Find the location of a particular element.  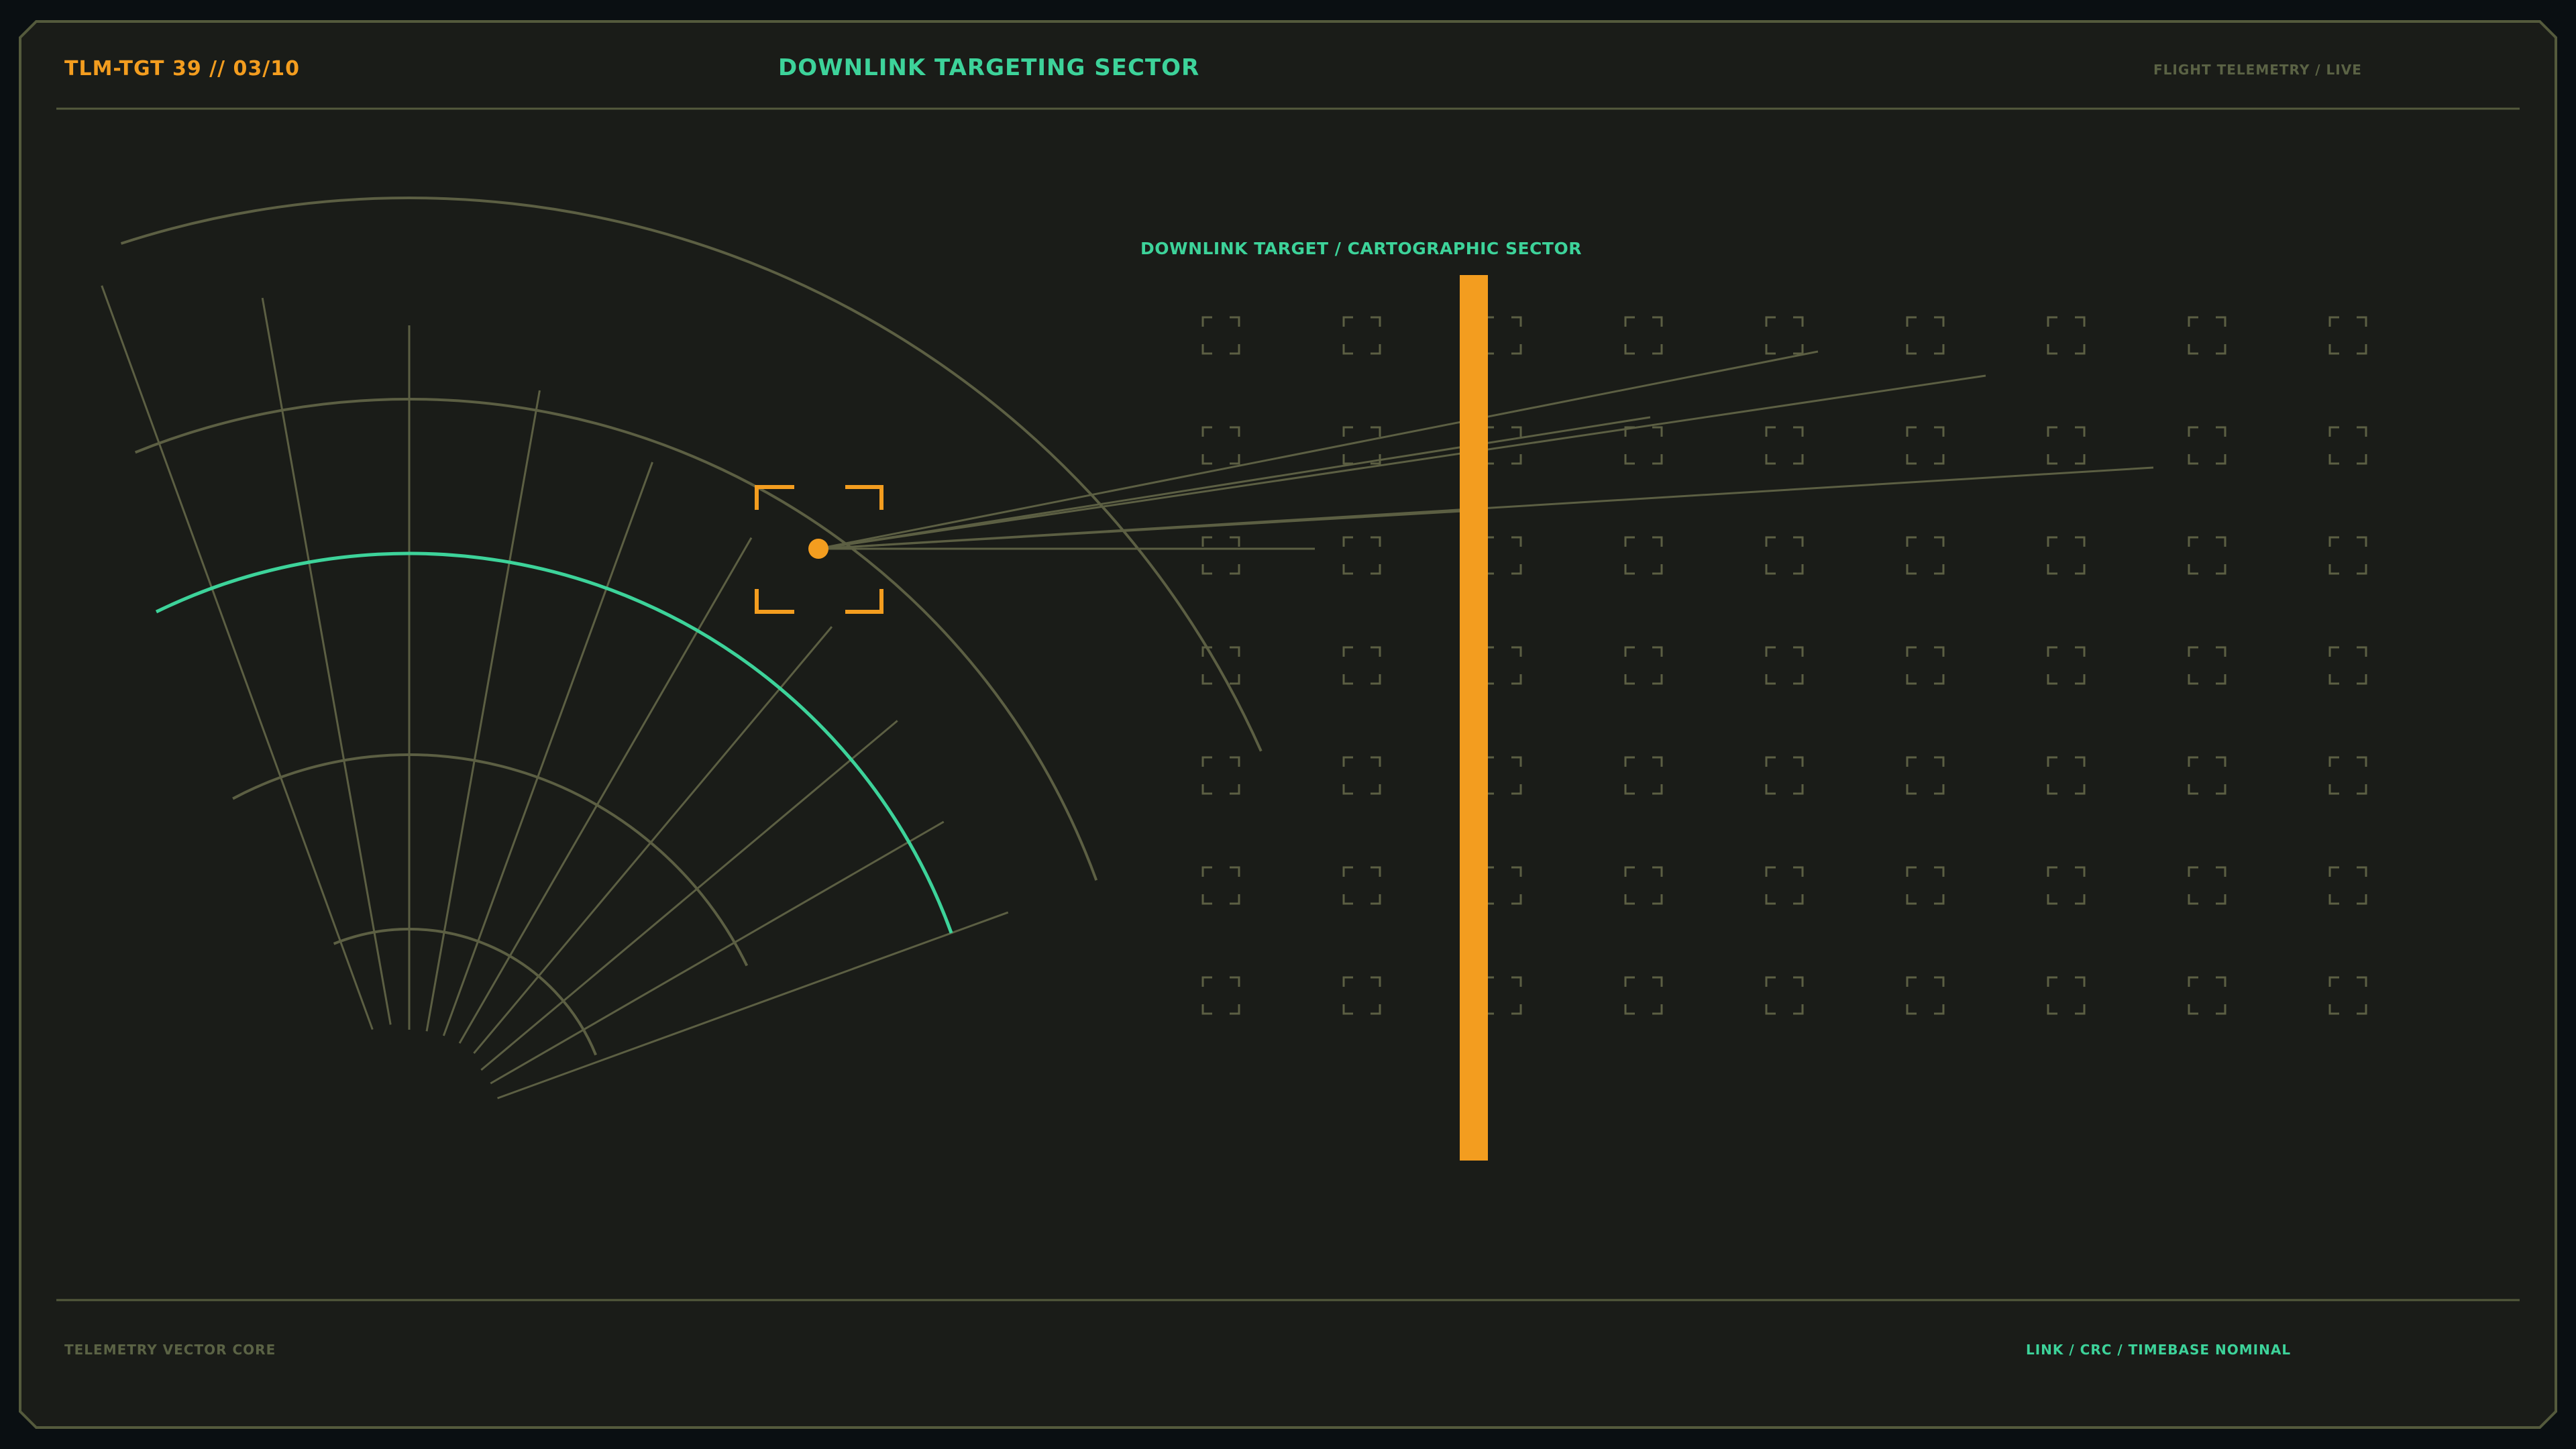

target-marker-icon is located at coordinates (818, 549).